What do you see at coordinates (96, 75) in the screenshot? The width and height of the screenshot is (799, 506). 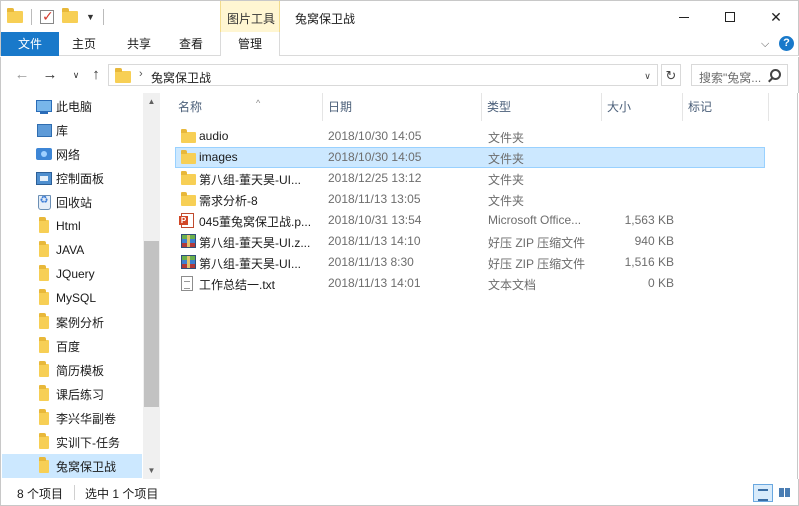 I see `up-arrow-icon: ↑` at bounding box center [96, 75].